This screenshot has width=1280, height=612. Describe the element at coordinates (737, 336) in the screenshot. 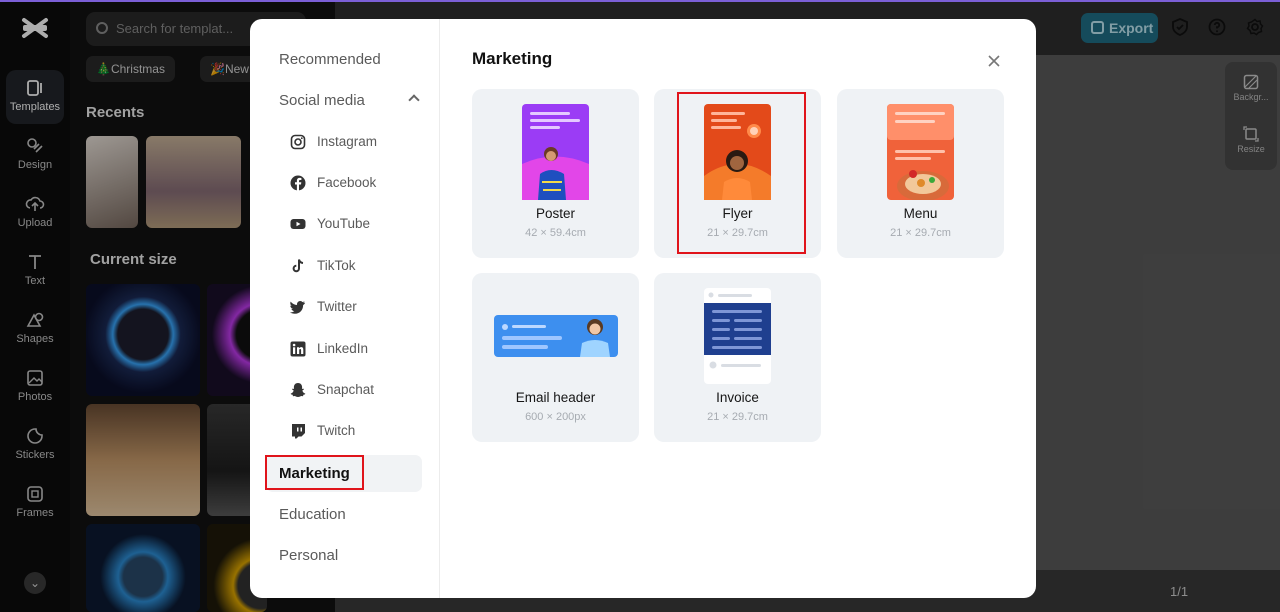

I see `invoice-preview-image` at that location.